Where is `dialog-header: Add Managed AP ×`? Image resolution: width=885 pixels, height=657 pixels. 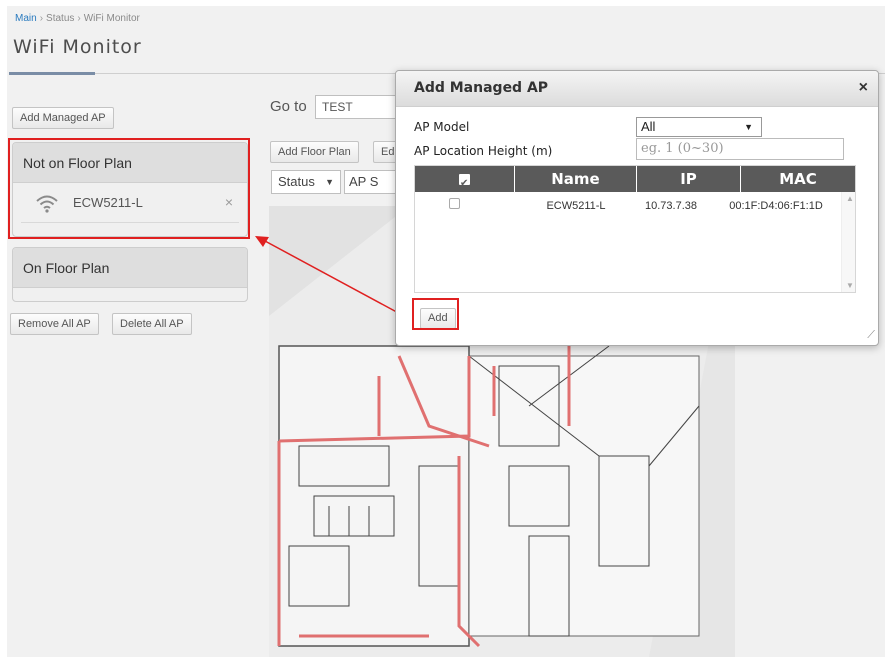 dialog-header: Add Managed AP × is located at coordinates (637, 89).